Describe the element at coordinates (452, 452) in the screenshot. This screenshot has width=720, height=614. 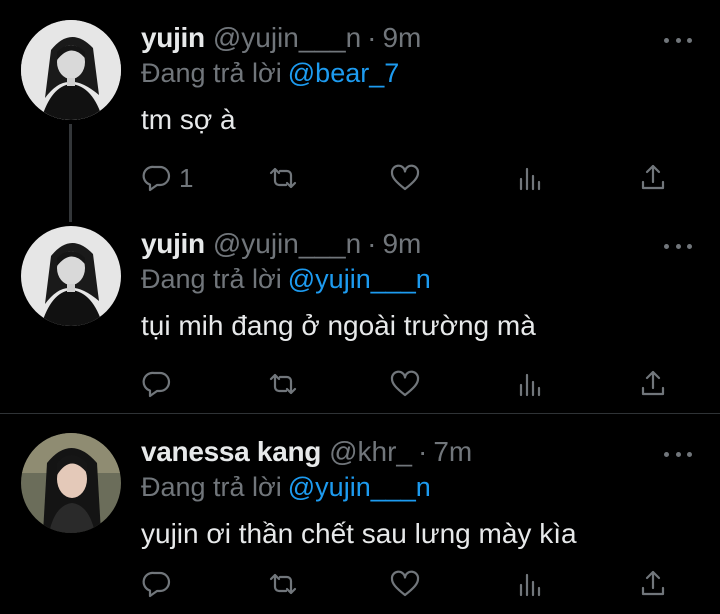
I see `timestamp: 7m` at that location.